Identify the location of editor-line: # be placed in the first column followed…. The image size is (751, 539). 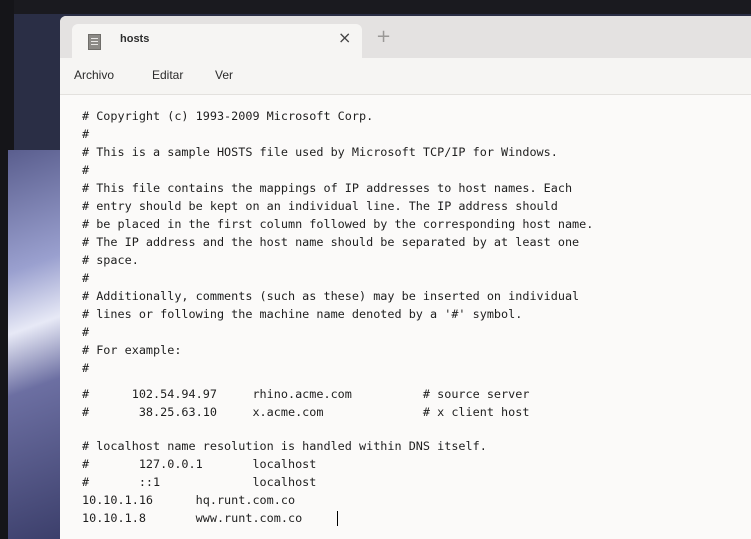
(338, 224).